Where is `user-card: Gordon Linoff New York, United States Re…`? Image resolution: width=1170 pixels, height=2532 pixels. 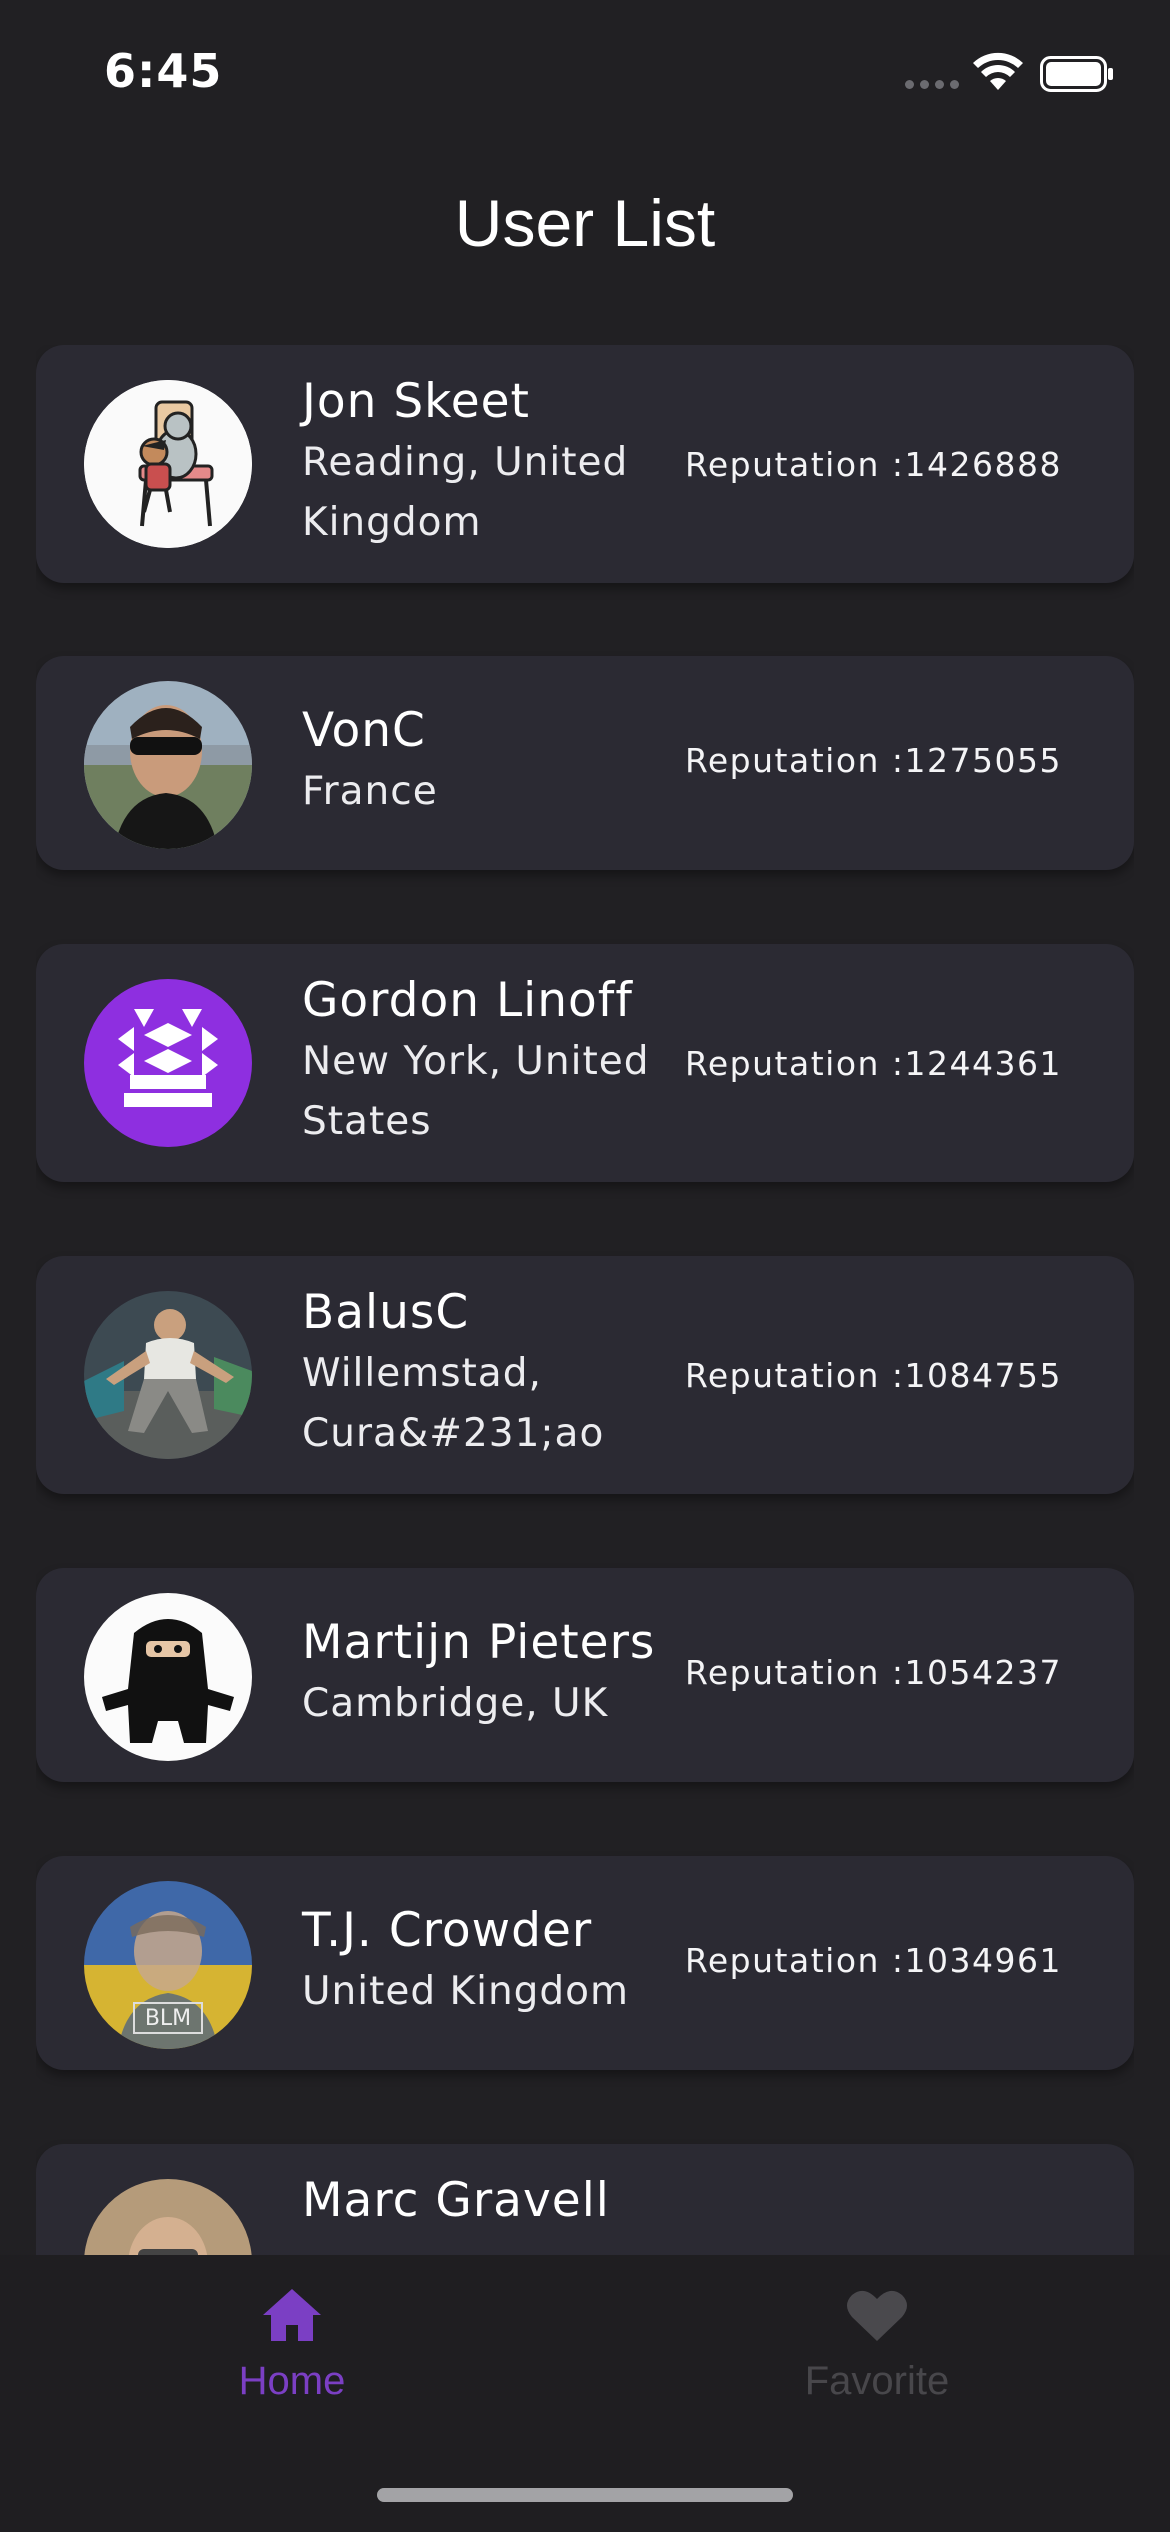 user-card: Gordon Linoff New York, United States Re… is located at coordinates (585, 1063).